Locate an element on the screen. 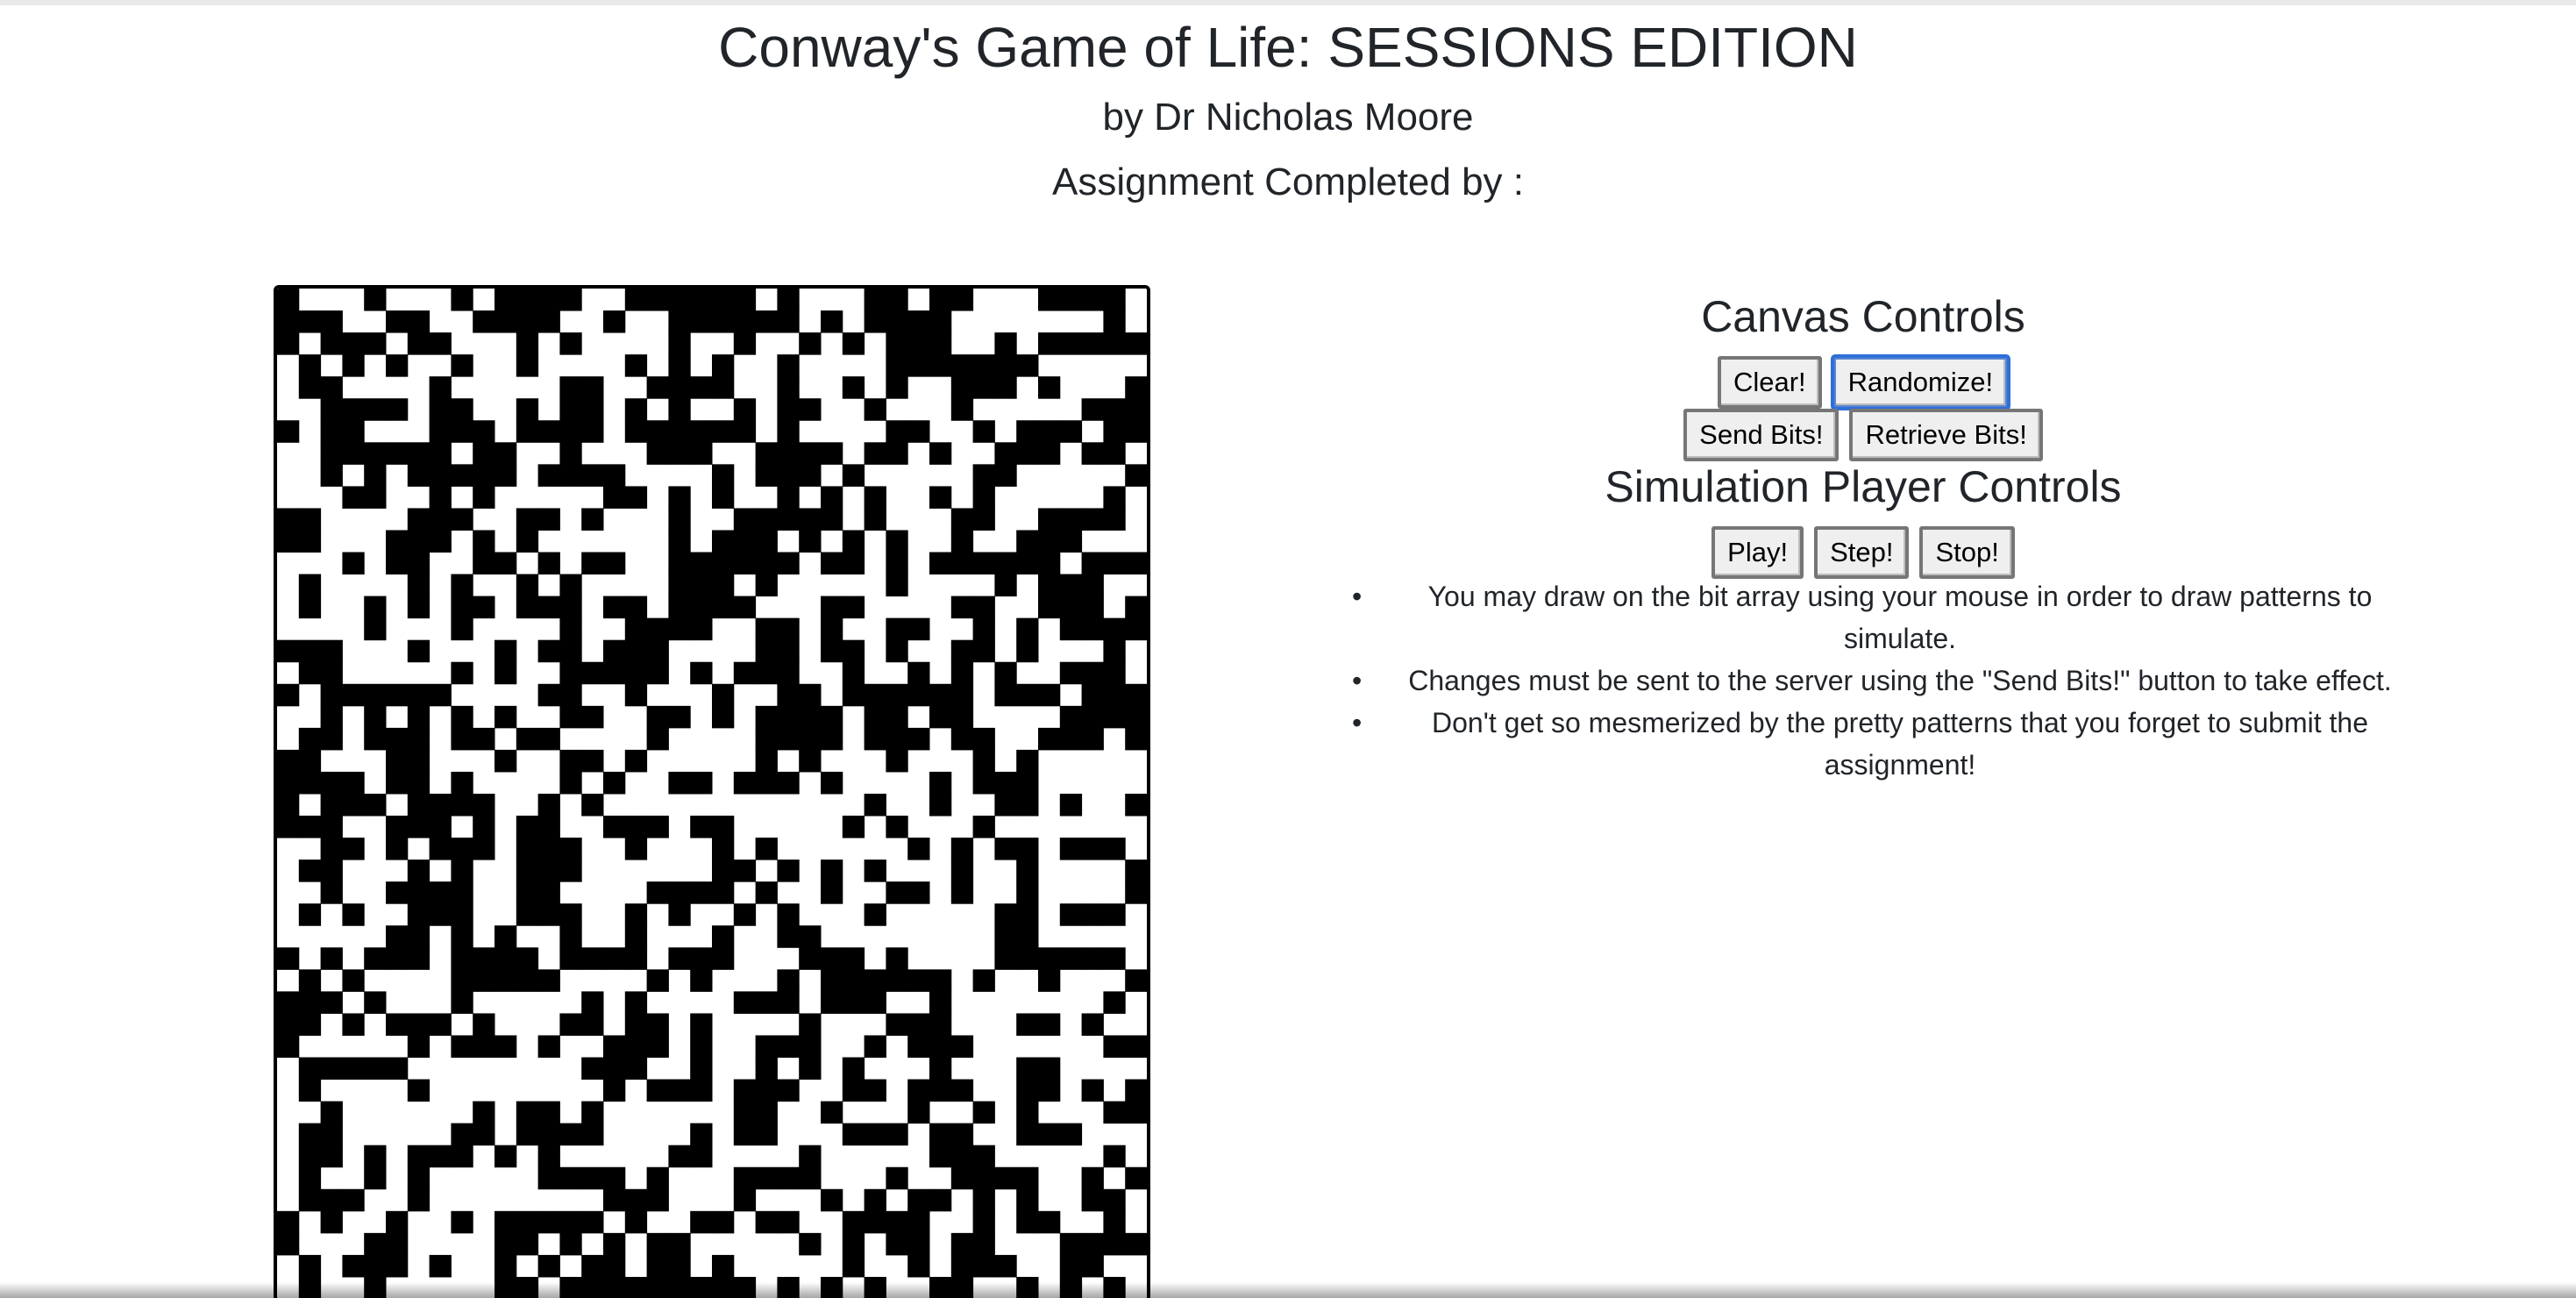 The image size is (2576, 1298). step-button: Step! is located at coordinates (1862, 552).